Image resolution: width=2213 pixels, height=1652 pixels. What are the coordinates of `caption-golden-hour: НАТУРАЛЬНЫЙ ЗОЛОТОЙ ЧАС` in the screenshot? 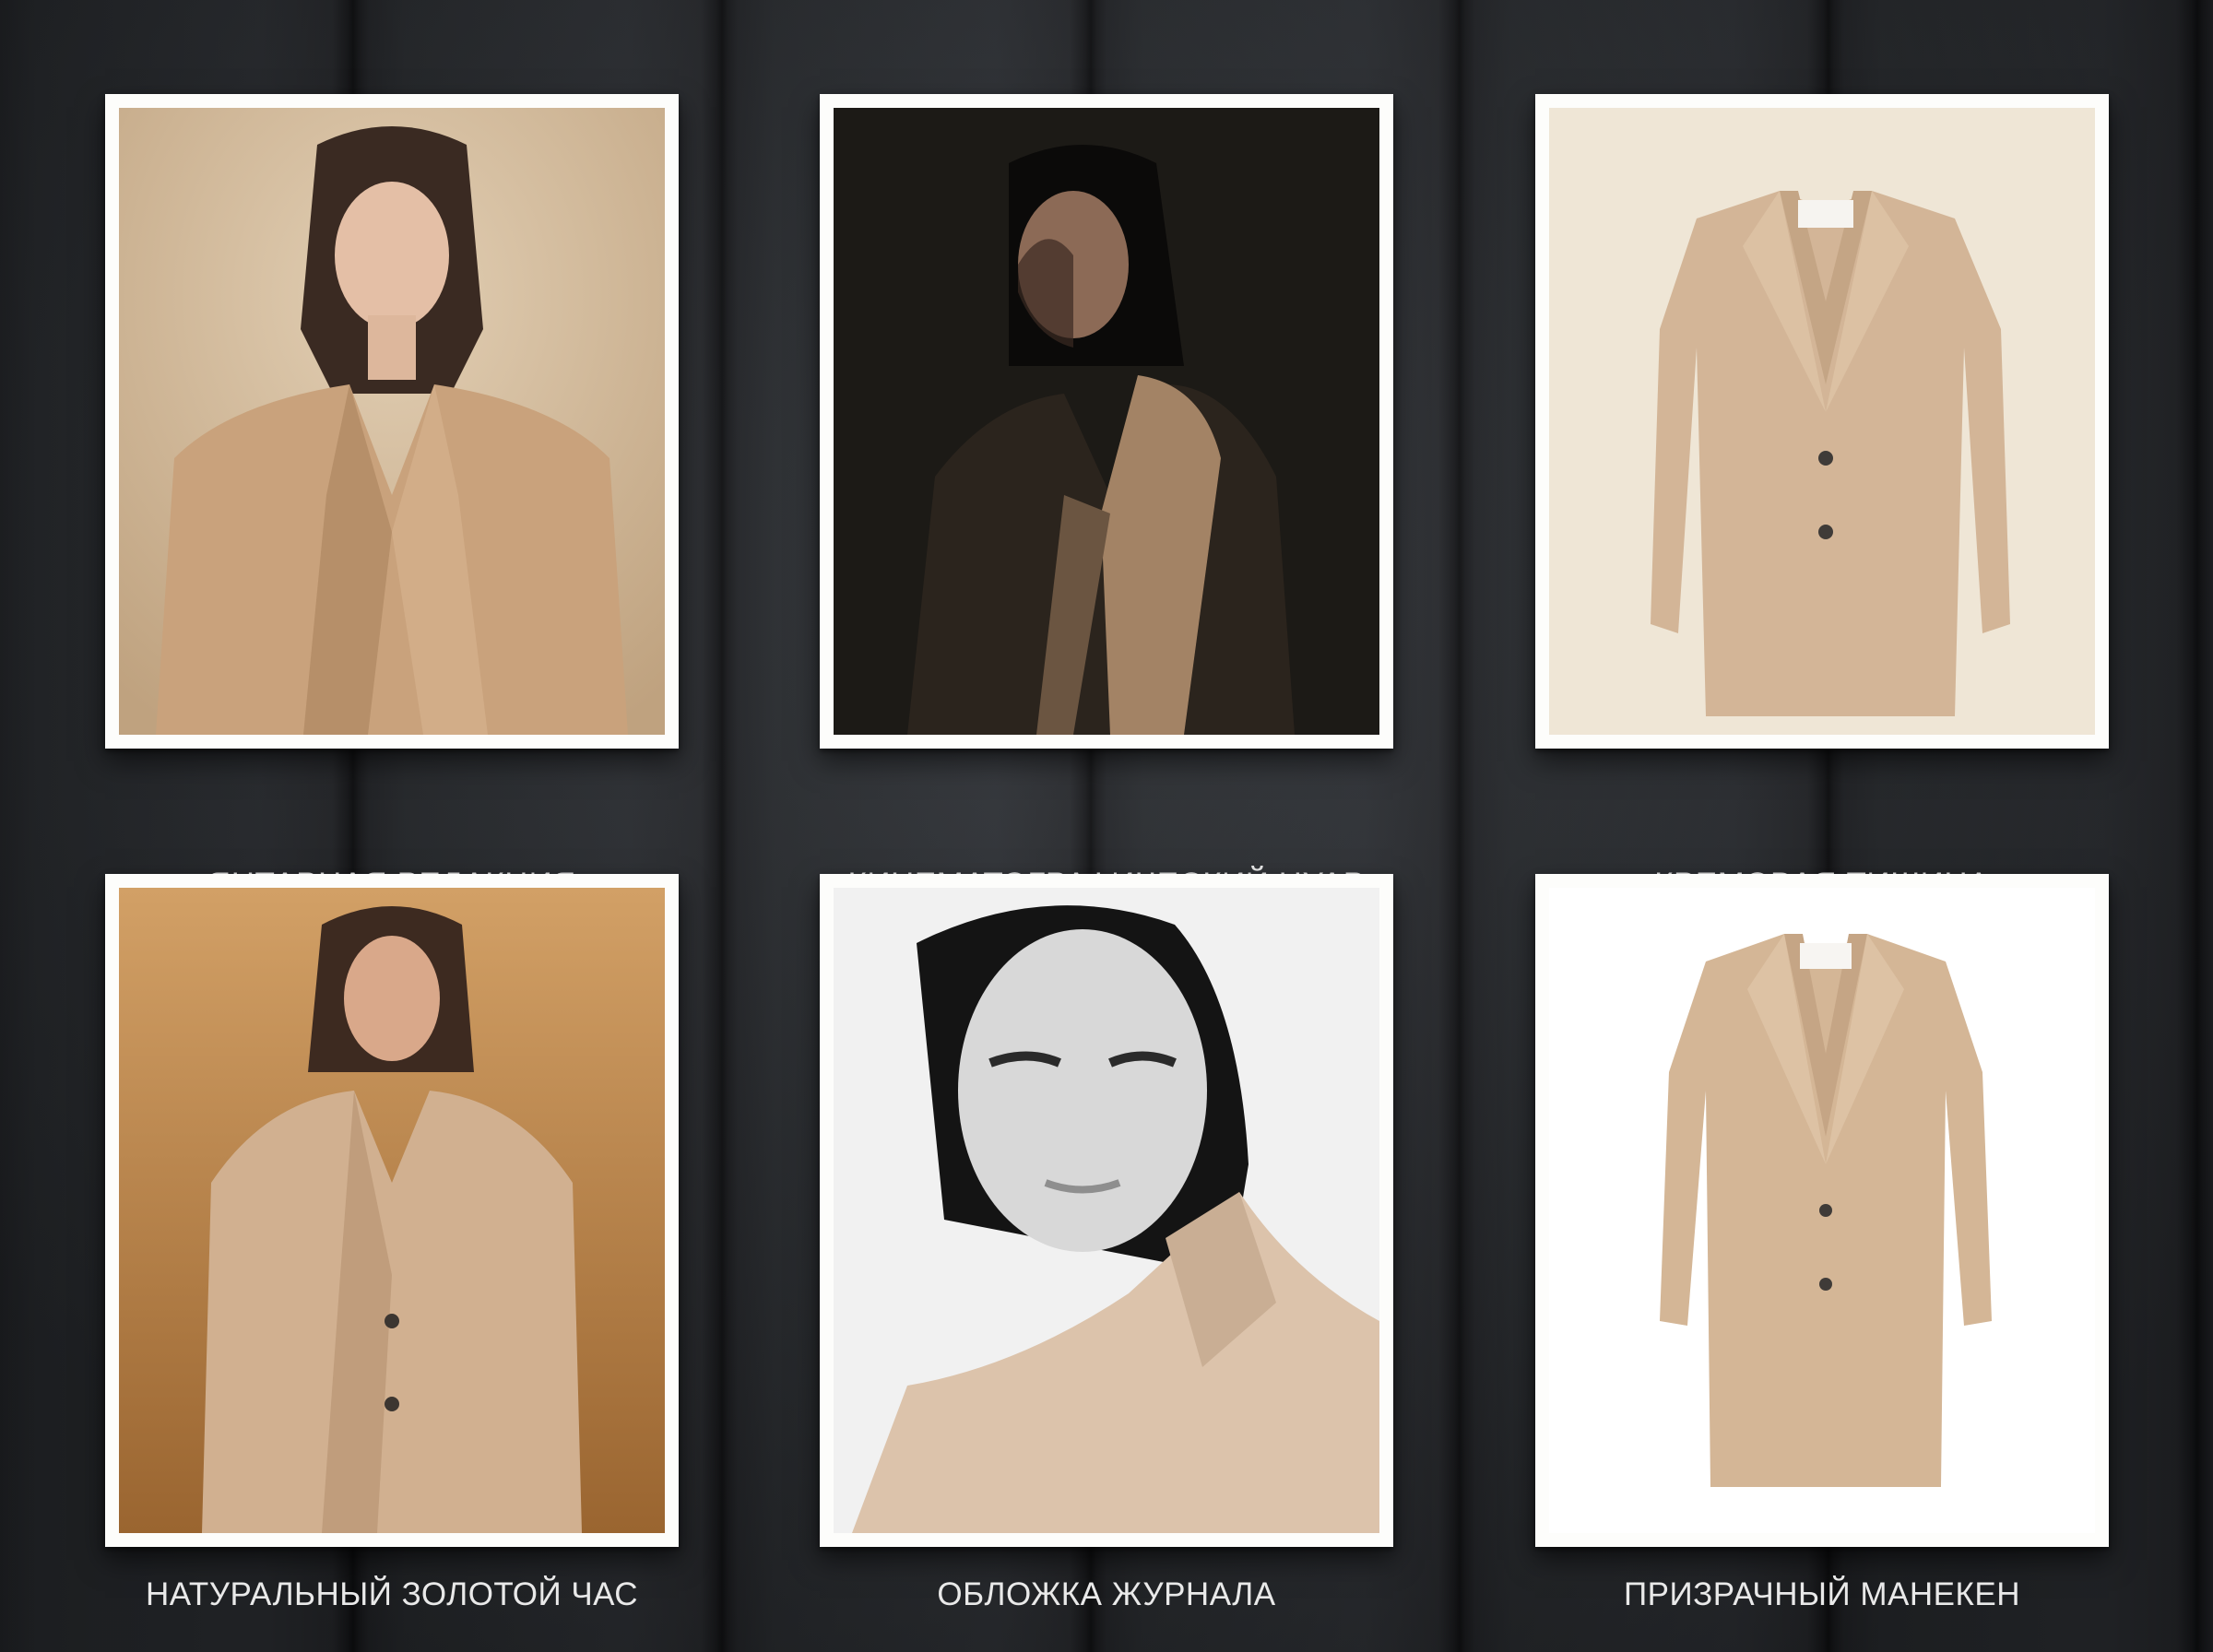 It's located at (392, 1594).